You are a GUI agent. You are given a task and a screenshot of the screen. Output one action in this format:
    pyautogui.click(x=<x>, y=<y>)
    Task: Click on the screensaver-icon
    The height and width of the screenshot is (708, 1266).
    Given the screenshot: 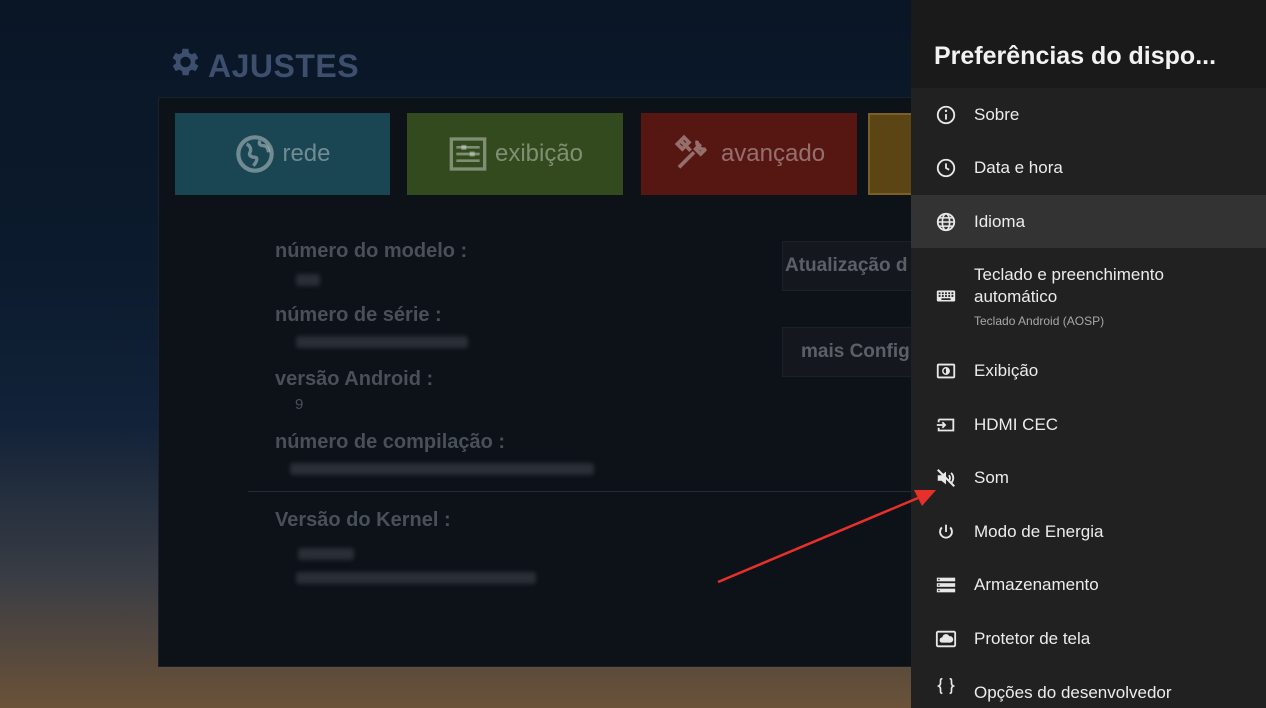 What is the action you would take?
    pyautogui.click(x=946, y=639)
    